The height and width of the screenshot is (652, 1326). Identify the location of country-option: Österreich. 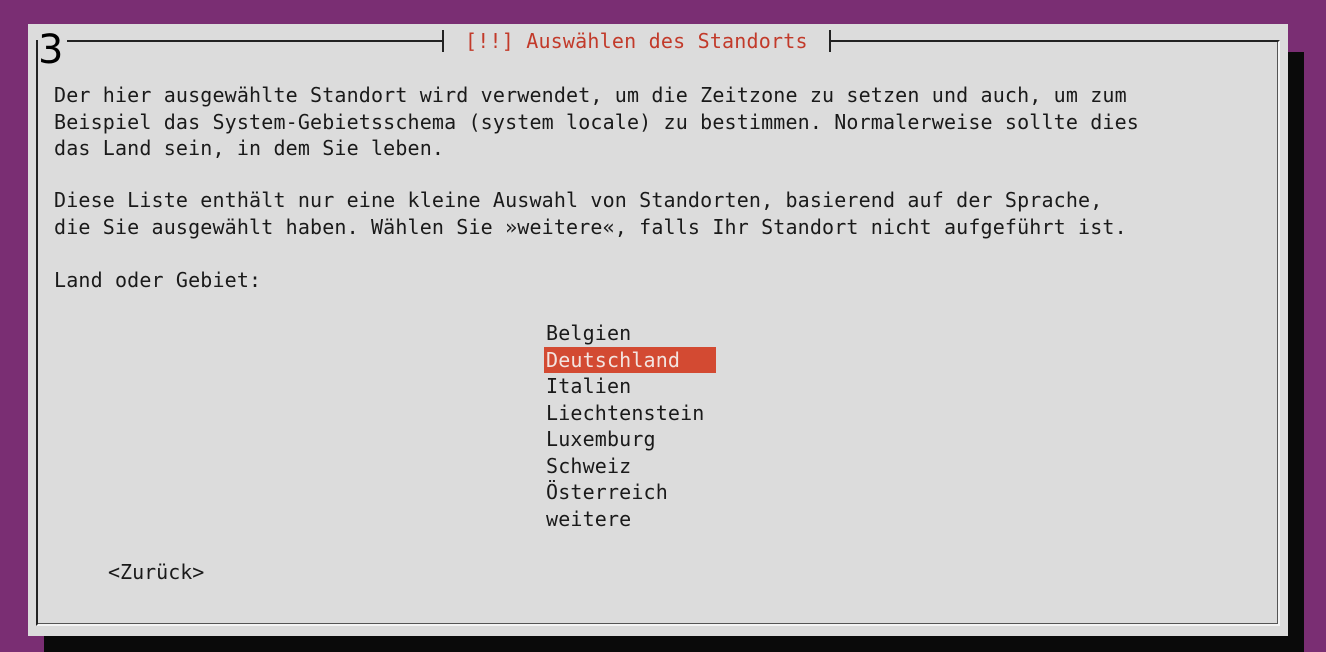
(630, 492).